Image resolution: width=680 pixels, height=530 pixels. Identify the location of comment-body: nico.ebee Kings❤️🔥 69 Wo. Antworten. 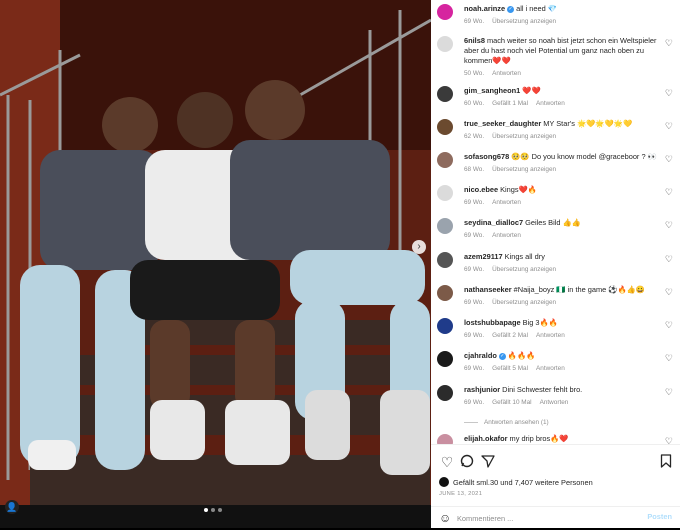
(564, 196).